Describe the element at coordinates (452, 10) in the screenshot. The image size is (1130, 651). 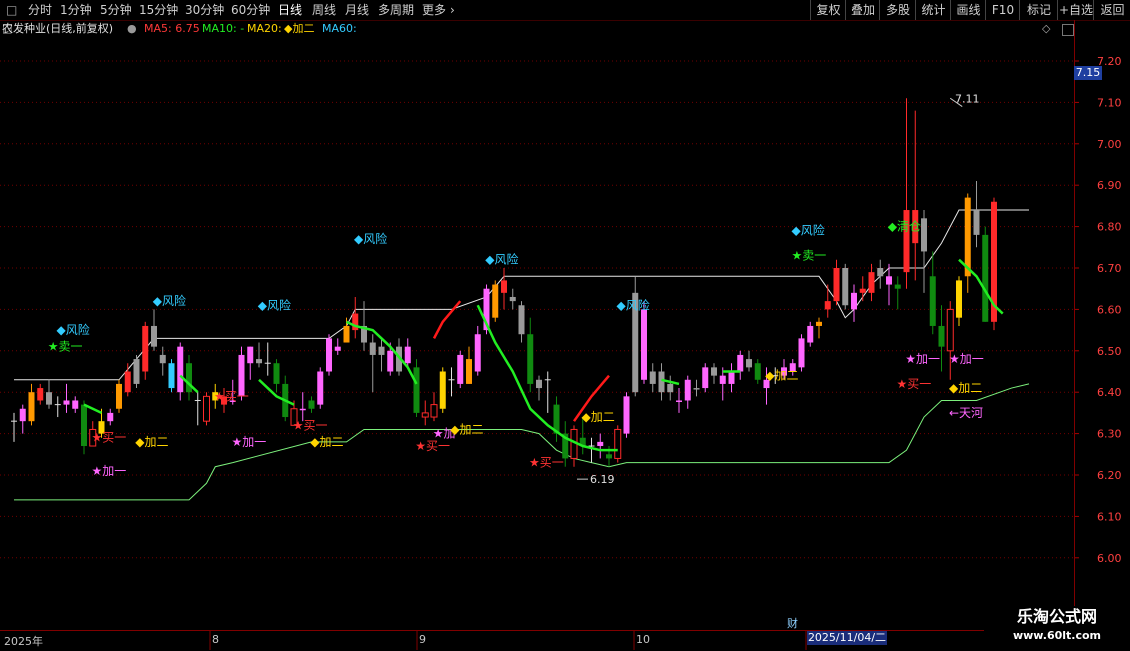
I see `chevron-right-icon: ›` at that location.